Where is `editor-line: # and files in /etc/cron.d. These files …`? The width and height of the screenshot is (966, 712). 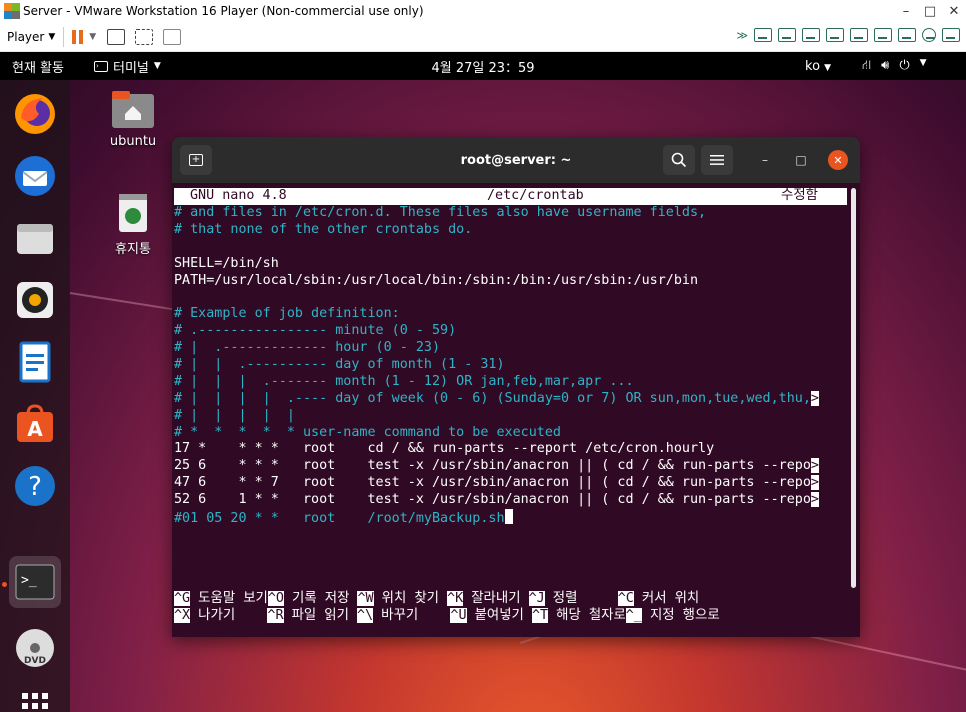 editor-line: # and files in /etc/cron.d. These files … is located at coordinates (512, 213).